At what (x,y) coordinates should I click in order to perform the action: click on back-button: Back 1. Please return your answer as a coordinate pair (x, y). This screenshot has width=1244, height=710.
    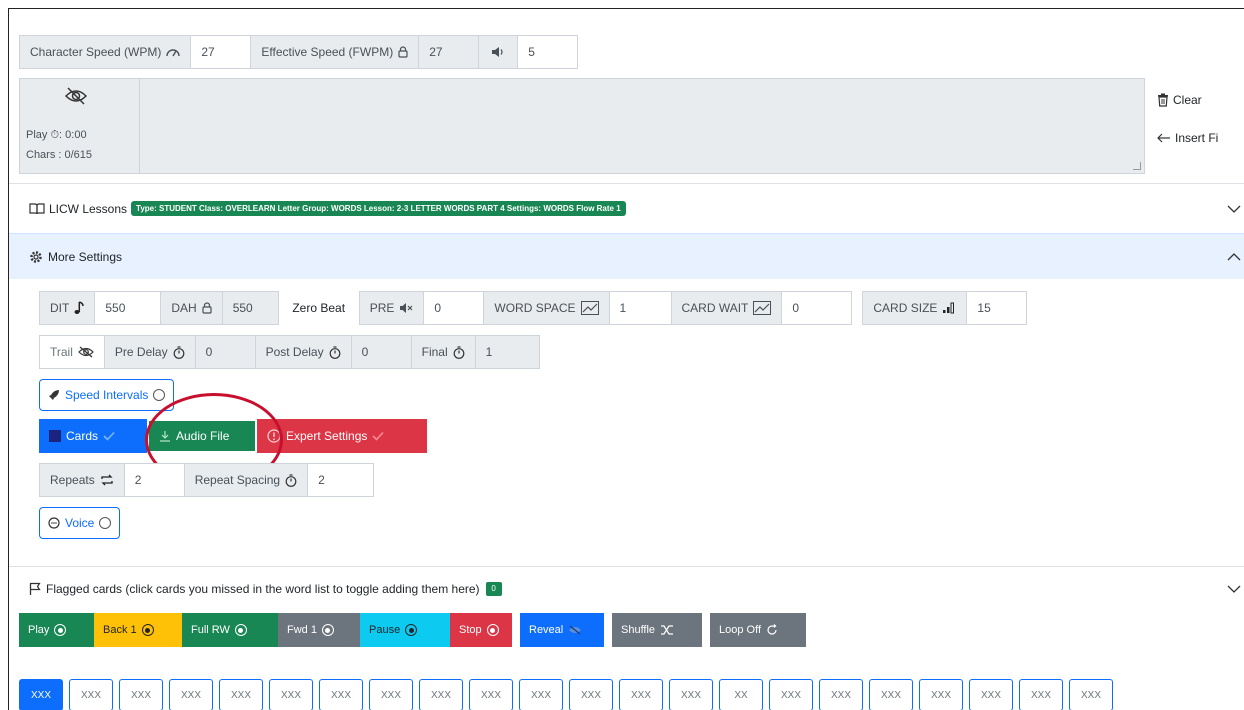
    Looking at the image, I should click on (138, 630).